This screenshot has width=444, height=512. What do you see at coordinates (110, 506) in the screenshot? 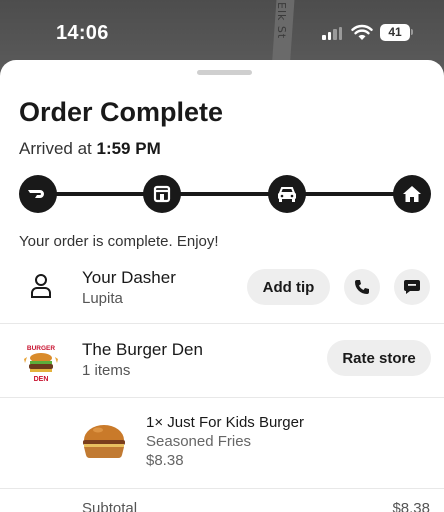
I see `subtotal-label: Subtotal` at bounding box center [110, 506].